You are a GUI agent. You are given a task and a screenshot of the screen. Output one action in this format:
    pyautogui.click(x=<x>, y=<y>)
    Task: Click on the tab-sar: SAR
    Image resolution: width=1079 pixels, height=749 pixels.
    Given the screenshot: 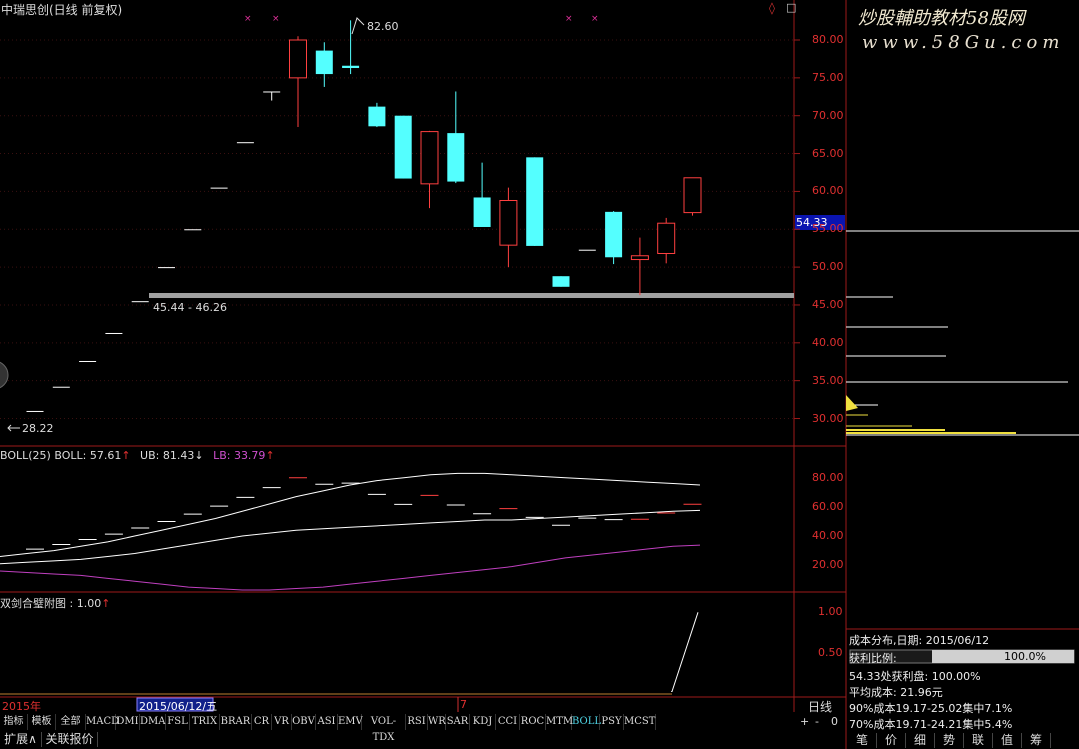 What is the action you would take?
    pyautogui.click(x=458, y=722)
    